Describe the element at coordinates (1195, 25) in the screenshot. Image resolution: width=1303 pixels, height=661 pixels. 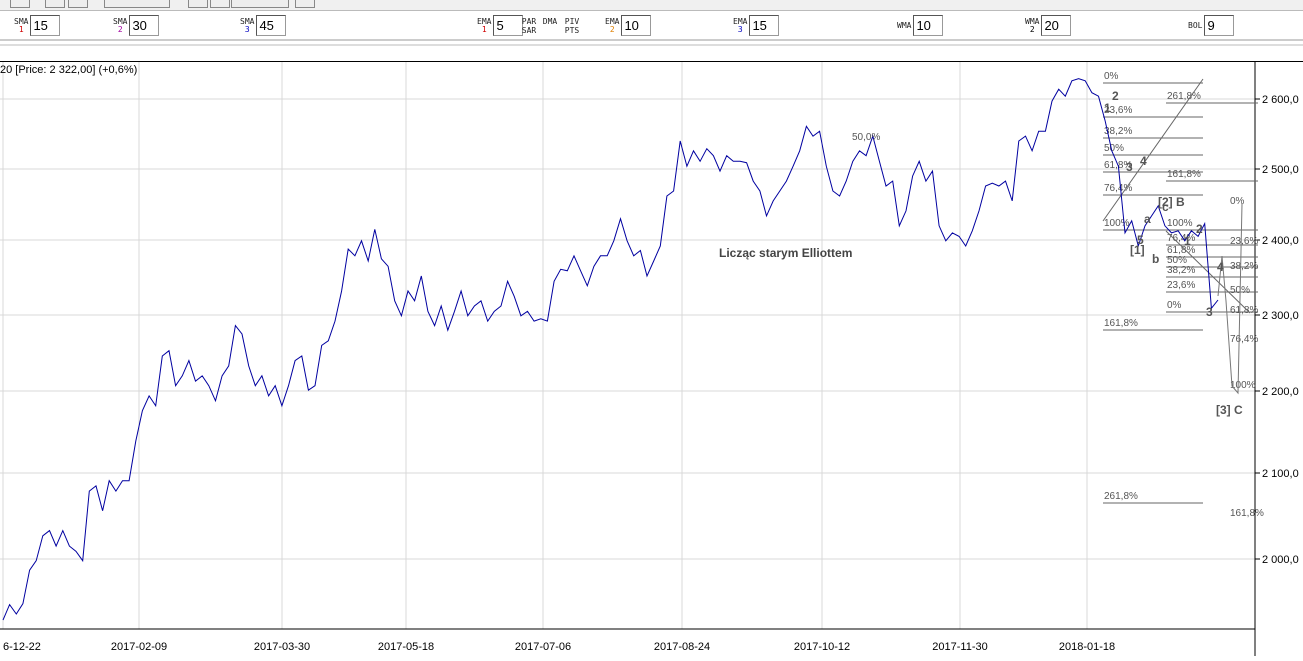
I see `indicator-label: BOL` at that location.